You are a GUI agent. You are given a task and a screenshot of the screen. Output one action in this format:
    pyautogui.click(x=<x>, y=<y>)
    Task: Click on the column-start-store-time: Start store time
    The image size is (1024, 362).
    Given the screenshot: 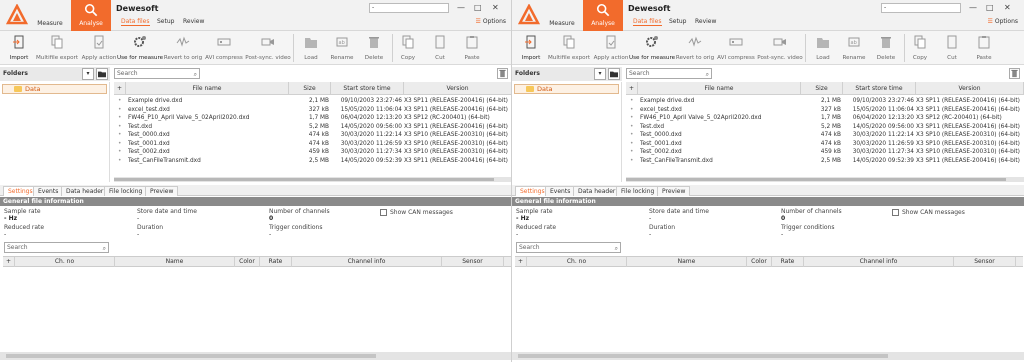 What is the action you would take?
    pyautogui.click(x=879, y=88)
    